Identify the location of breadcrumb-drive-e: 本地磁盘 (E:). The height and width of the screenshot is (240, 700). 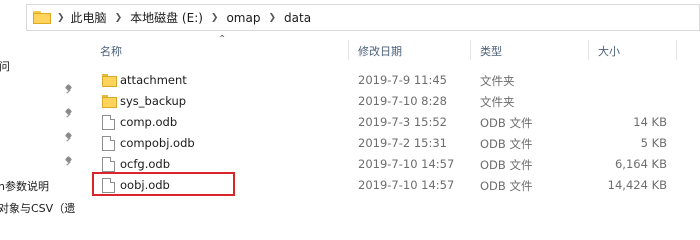
(166, 17).